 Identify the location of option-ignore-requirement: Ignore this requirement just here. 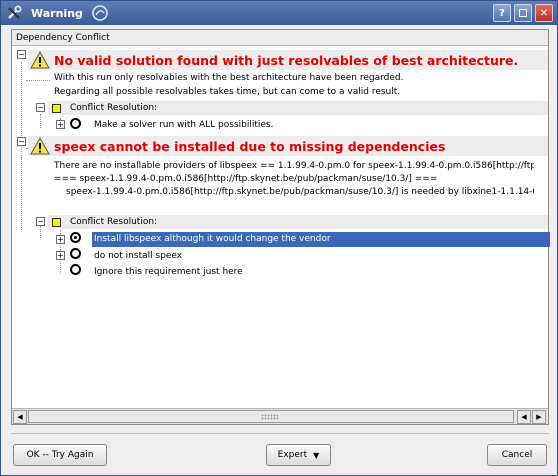
(168, 272).